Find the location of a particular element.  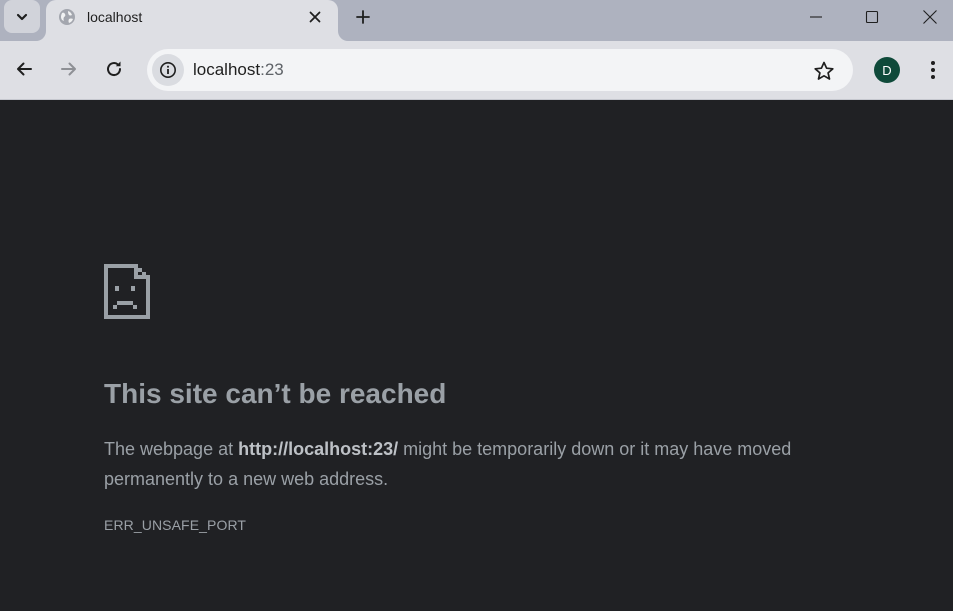

error-title: This site can’t be reached is located at coordinates (275, 393).